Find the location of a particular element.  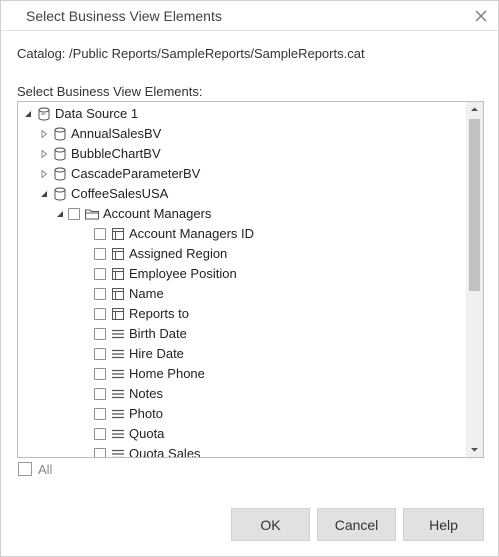

node-label: Account Managers is located at coordinates (157, 213).